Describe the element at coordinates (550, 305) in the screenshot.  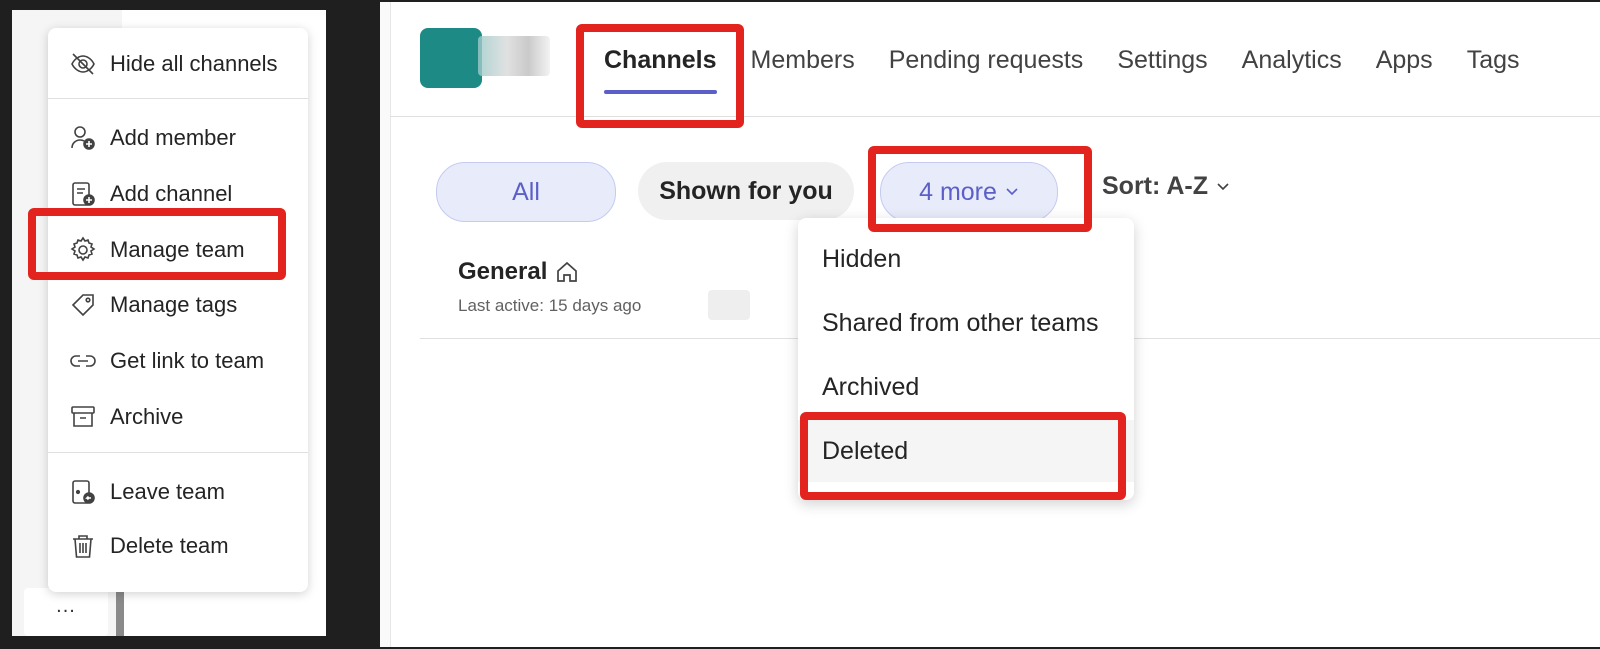
I see `channel-last-active: Last active: 15 days ago` at that location.